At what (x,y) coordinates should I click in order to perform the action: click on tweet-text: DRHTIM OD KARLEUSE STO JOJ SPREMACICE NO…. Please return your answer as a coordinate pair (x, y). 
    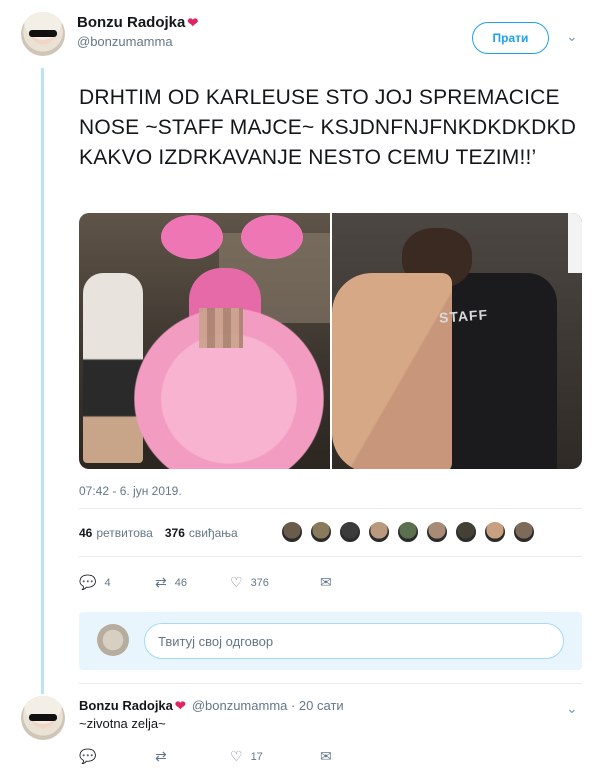
    Looking at the image, I should click on (328, 127).